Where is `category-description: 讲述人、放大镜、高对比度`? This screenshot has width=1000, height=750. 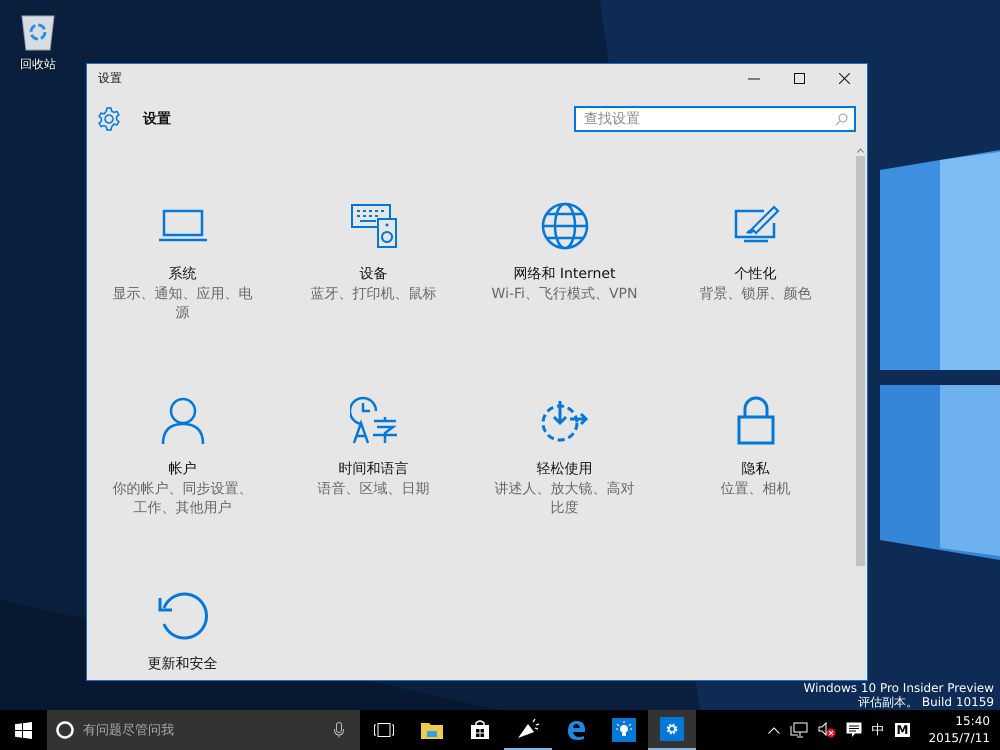
category-description: 讲述人、放大镜、高对比度 is located at coordinates (565, 499).